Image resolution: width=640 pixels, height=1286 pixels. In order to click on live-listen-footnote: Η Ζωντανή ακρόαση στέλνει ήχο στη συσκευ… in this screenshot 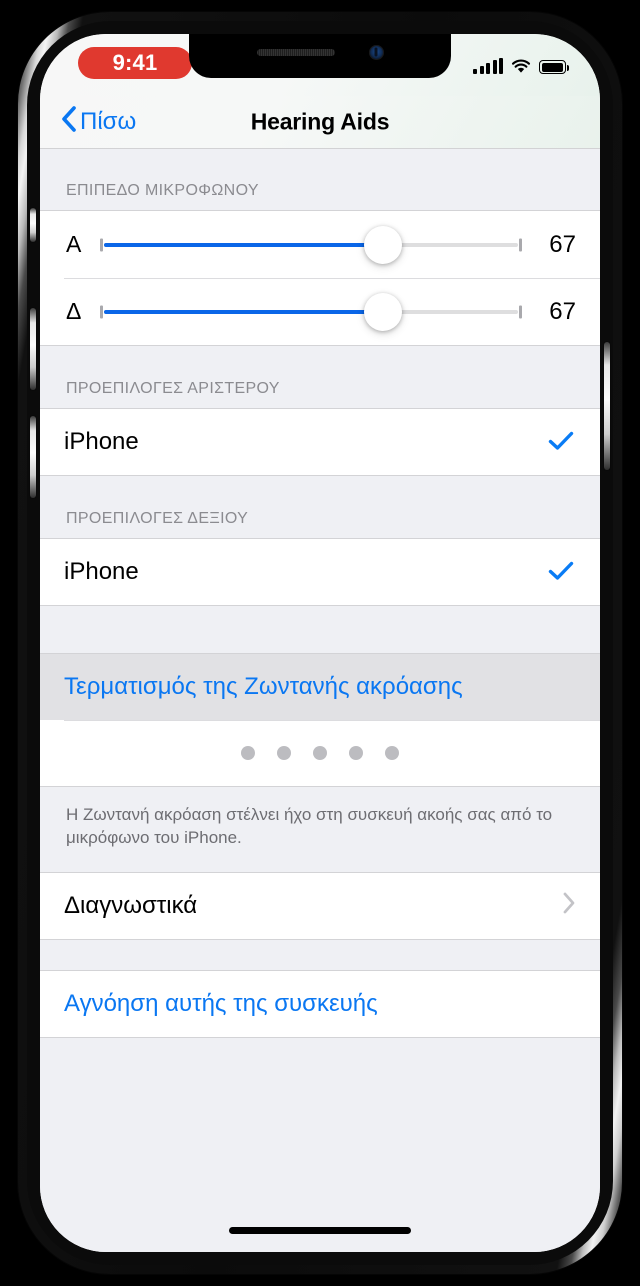, I will do `click(320, 829)`.